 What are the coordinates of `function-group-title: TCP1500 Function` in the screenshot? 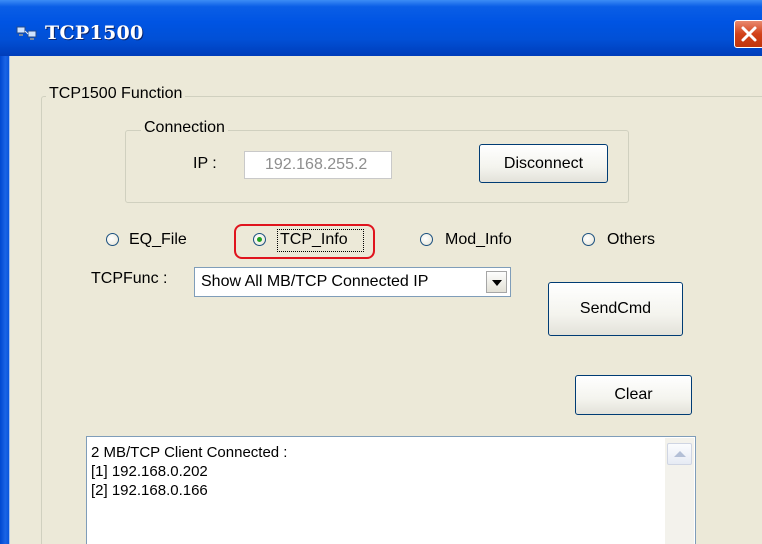 It's located at (116, 94).